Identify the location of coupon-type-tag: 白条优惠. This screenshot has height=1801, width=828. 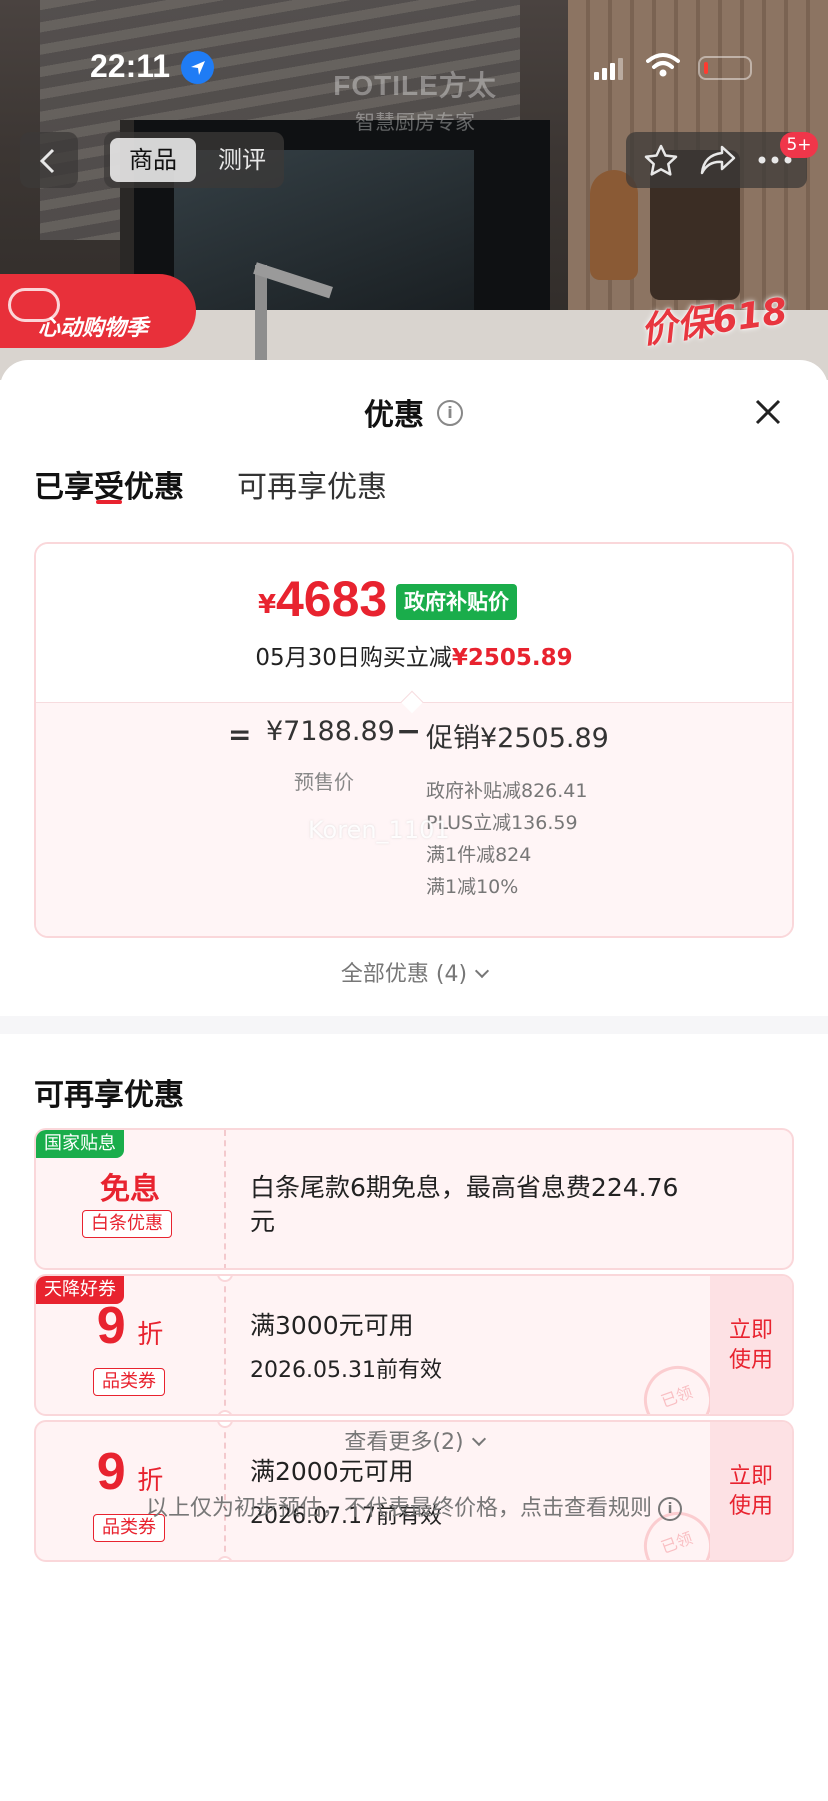
(127, 1224).